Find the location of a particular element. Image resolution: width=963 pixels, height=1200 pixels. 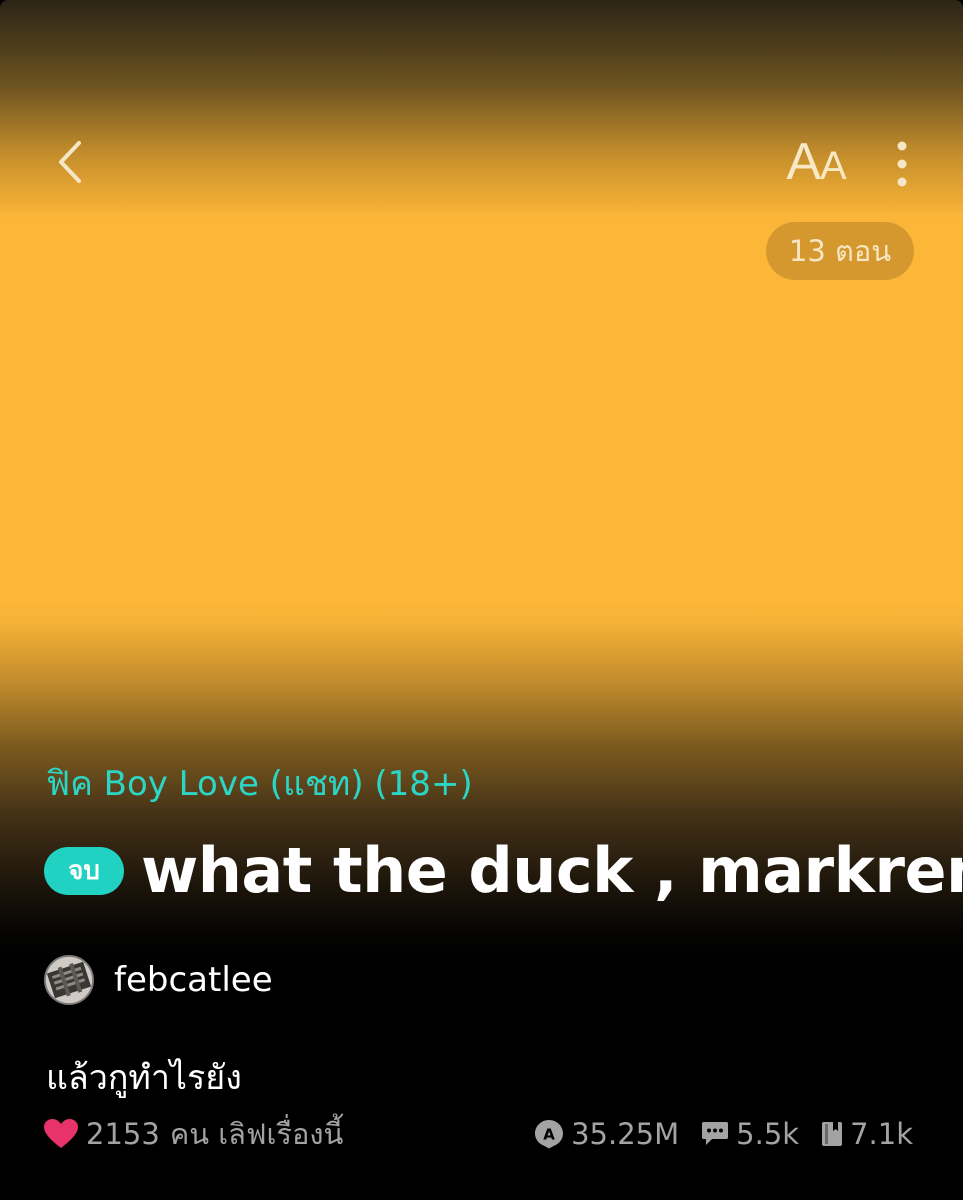

svg-text: A is located at coordinates (549, 1135).